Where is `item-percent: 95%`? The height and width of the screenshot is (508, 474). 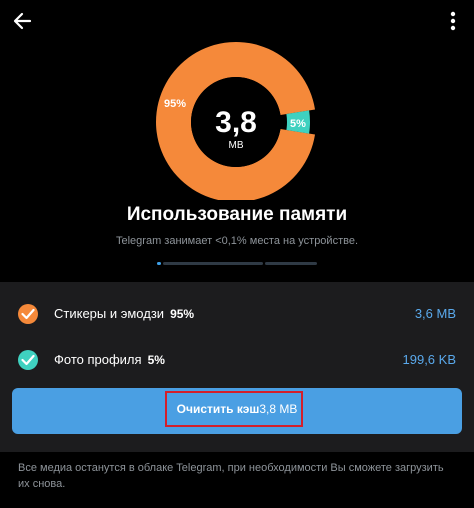 item-percent: 95% is located at coordinates (182, 314).